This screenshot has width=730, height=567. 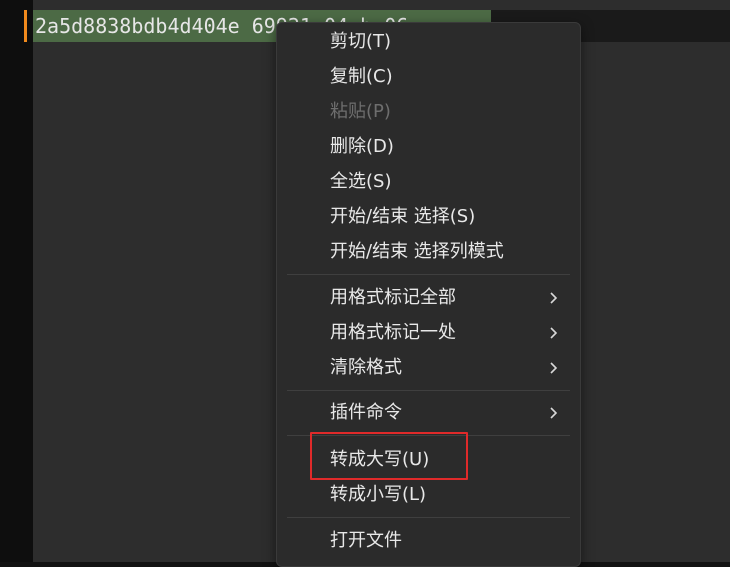 What do you see at coordinates (428, 182) in the screenshot?
I see `menu-item-select-all: 全选(S)` at bounding box center [428, 182].